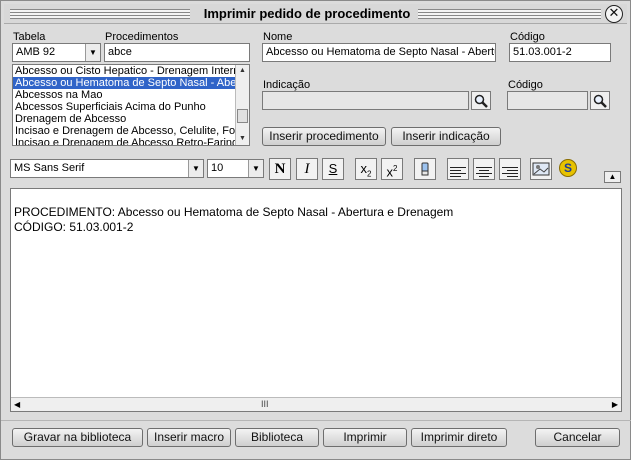 Image resolution: width=631 pixels, height=461 pixels. Describe the element at coordinates (242, 105) in the screenshot. I see `list-vertical-scrollbar: ▲ ▼` at that location.